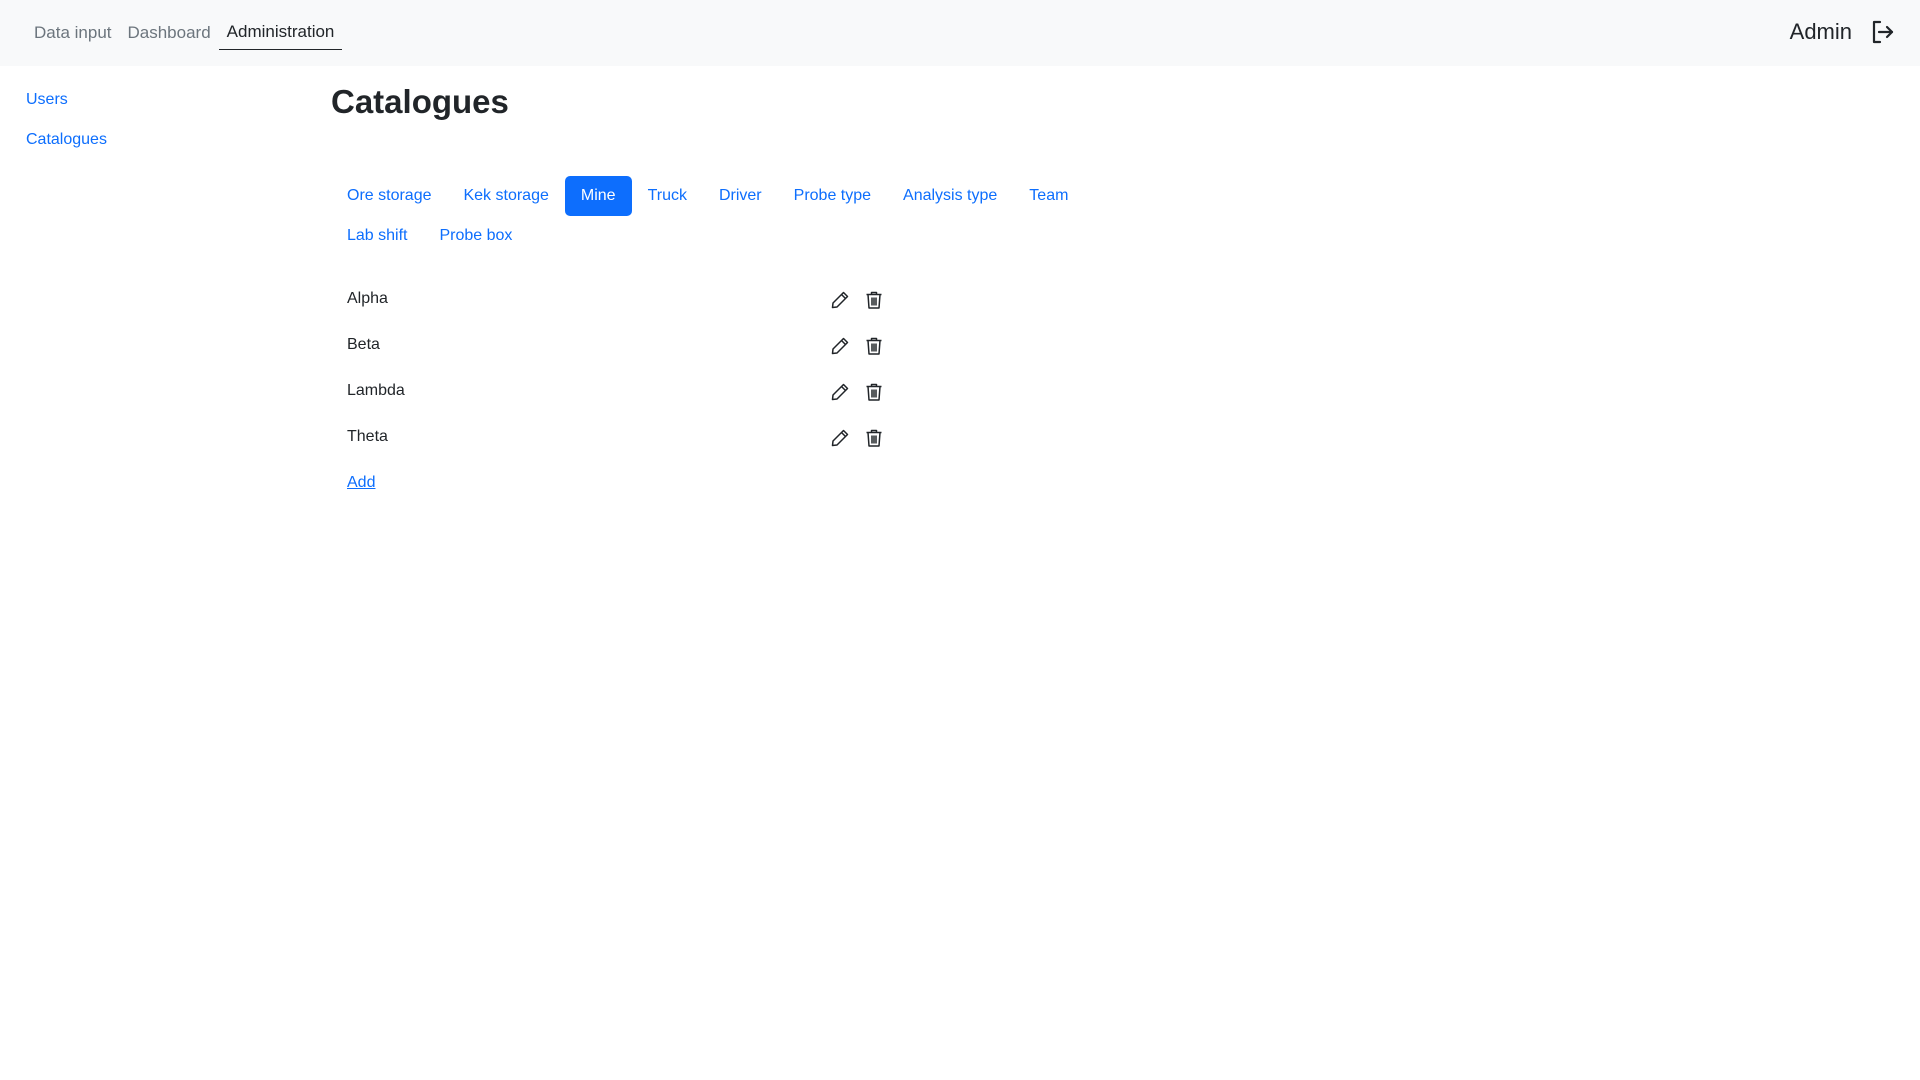 Image resolution: width=1920 pixels, height=1080 pixels. What do you see at coordinates (376, 390) in the screenshot?
I see `item-name: Lambda` at bounding box center [376, 390].